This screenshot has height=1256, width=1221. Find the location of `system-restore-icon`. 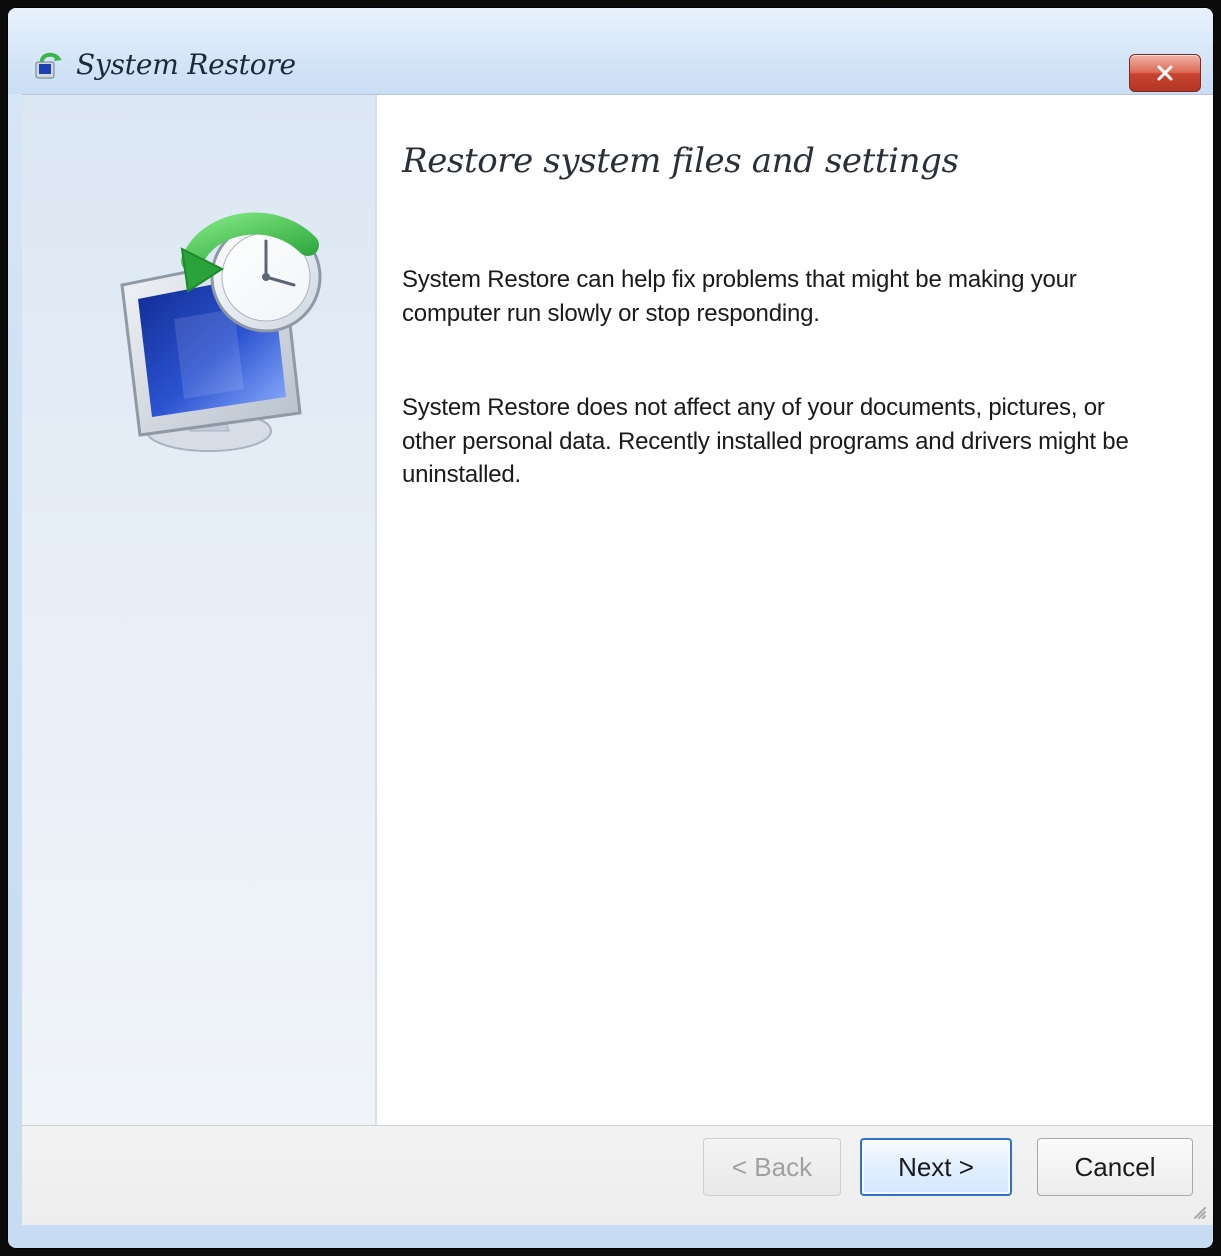

system-restore-icon is located at coordinates (49, 65).